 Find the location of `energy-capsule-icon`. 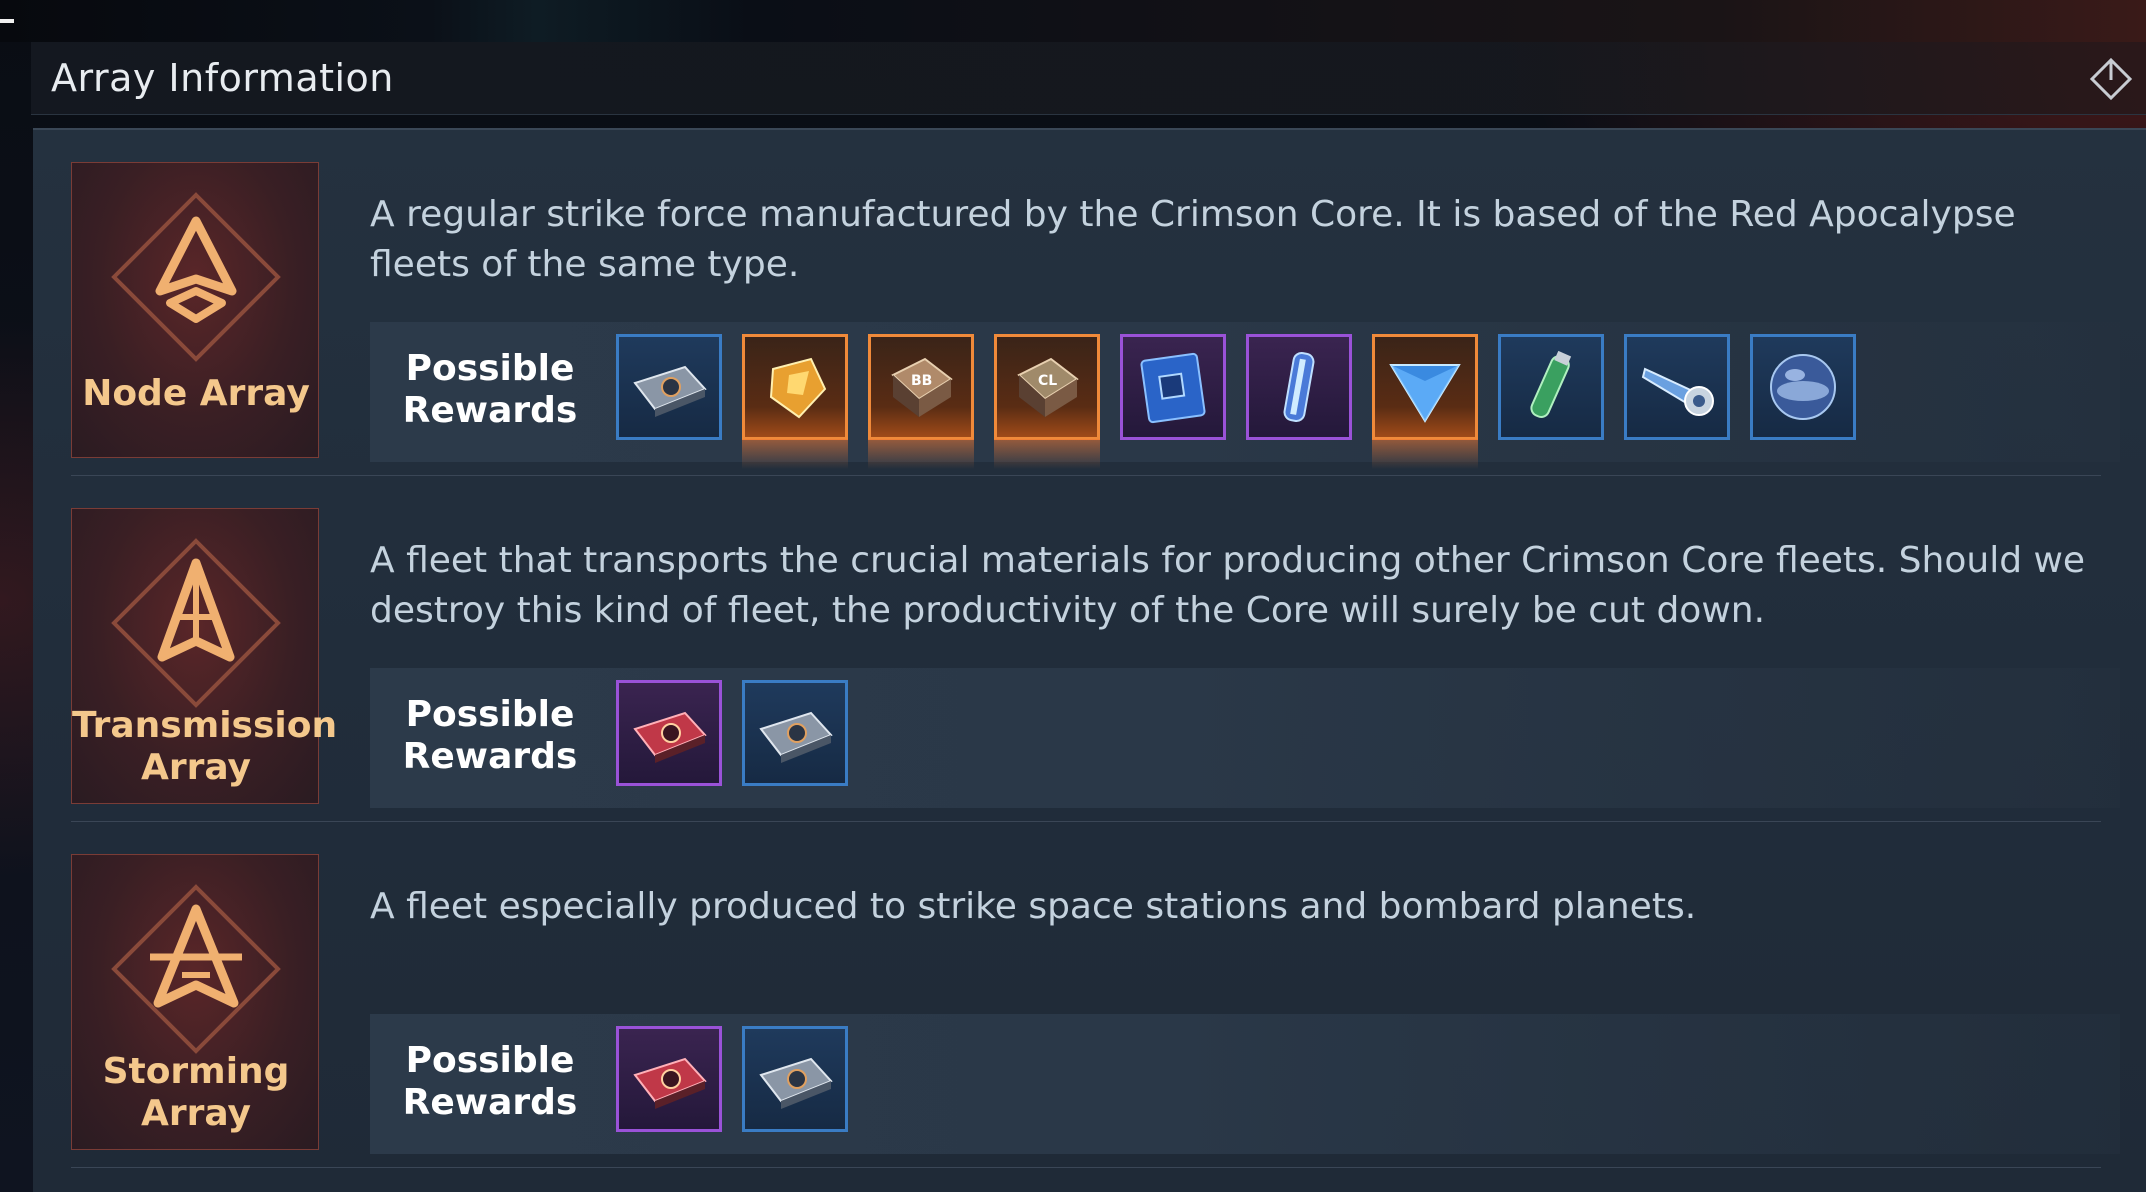

energy-capsule-icon is located at coordinates (1299, 387).